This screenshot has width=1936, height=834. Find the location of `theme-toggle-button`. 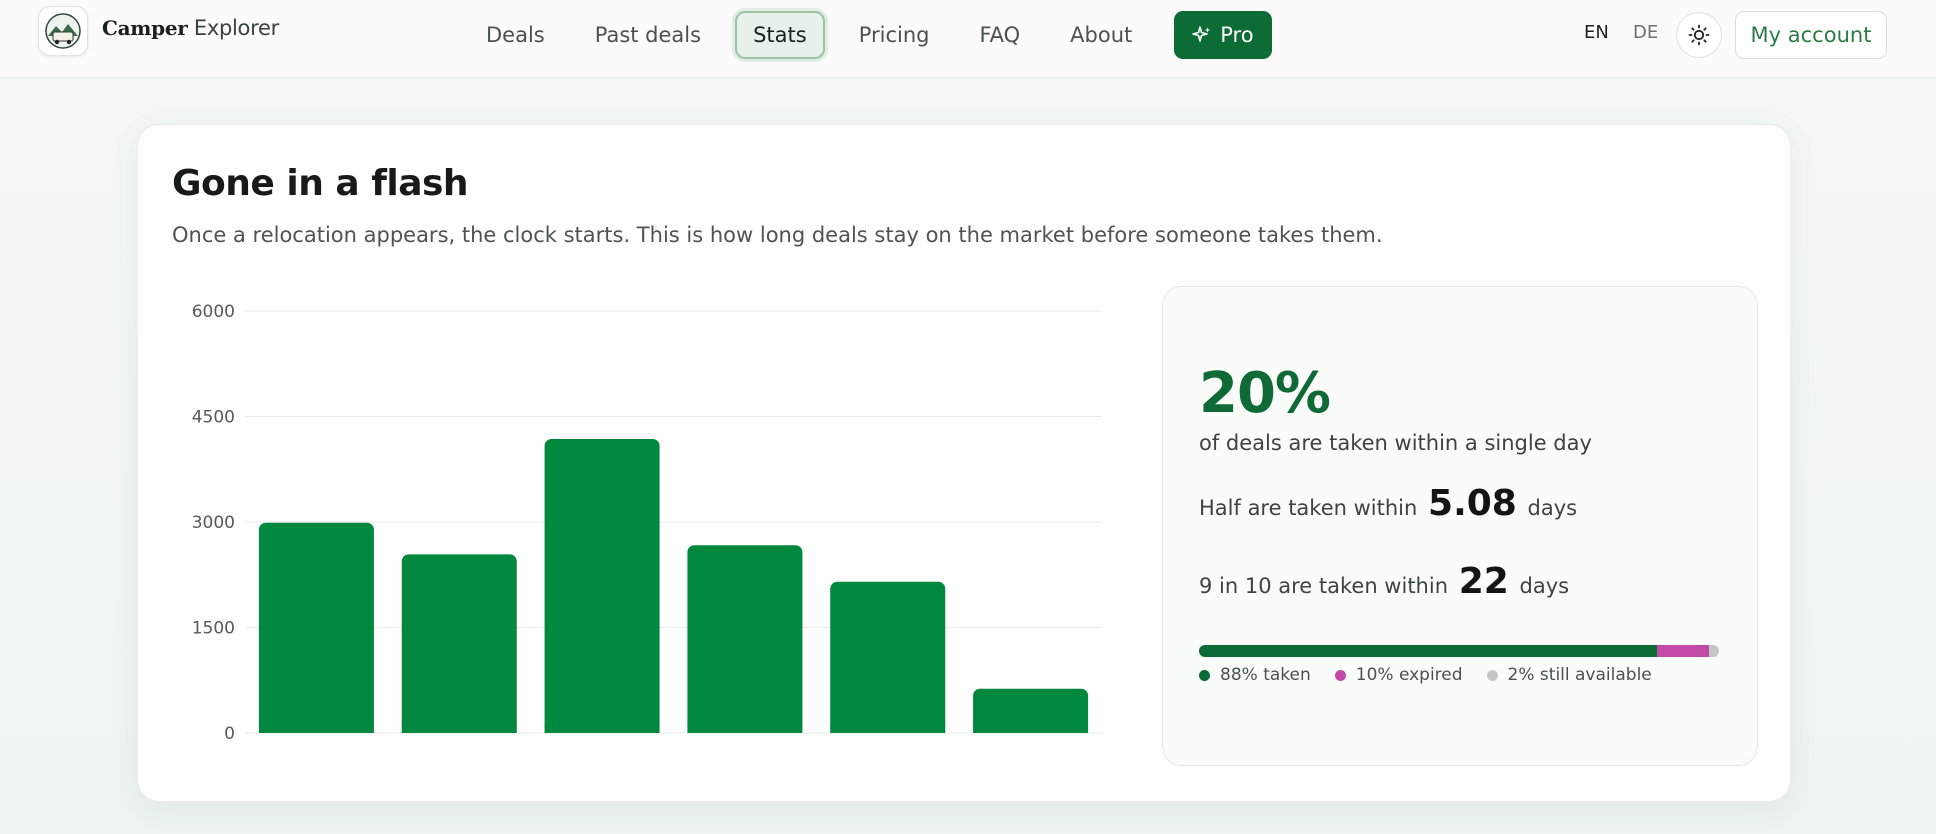

theme-toggle-button is located at coordinates (1699, 35).